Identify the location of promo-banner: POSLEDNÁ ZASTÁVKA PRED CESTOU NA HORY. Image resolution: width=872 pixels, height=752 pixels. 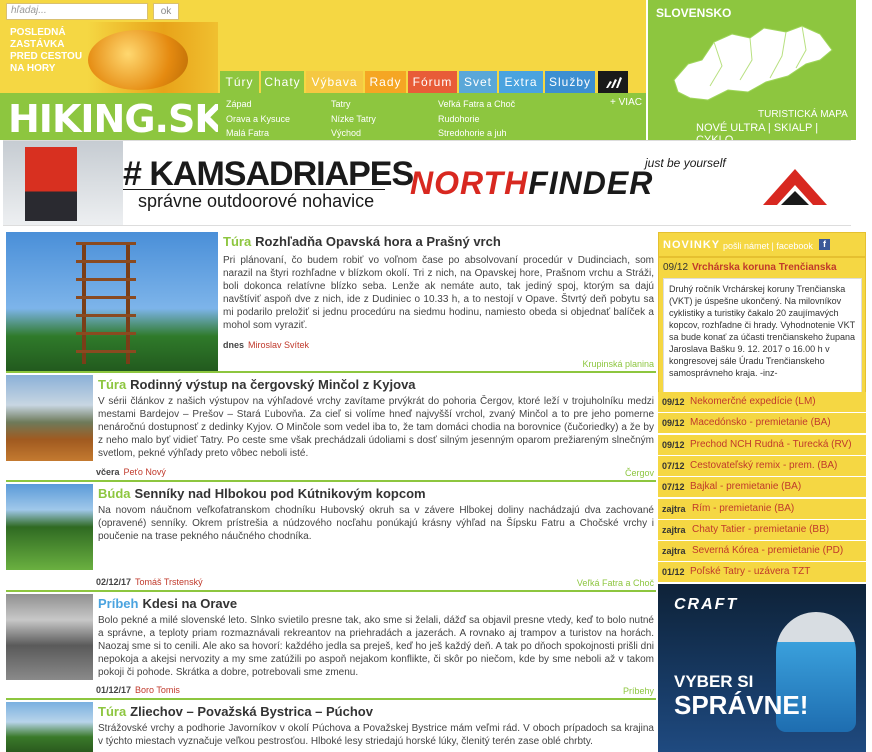
(109, 57).